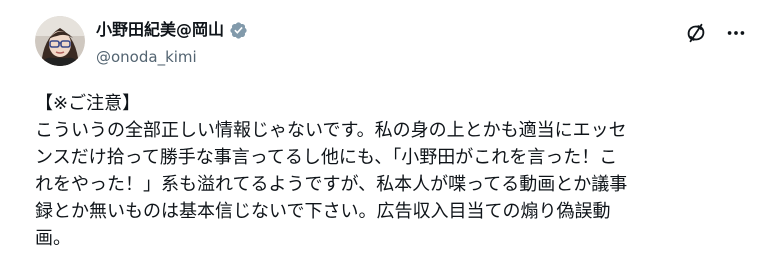  I want to click on more-icon, so click(736, 35).